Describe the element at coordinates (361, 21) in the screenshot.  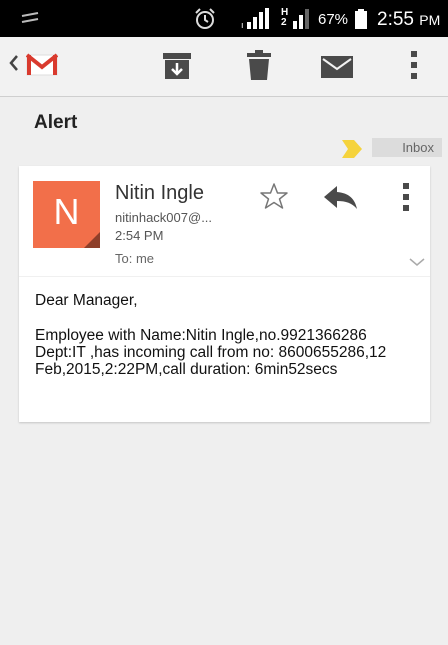
I see `battery-icon` at that location.